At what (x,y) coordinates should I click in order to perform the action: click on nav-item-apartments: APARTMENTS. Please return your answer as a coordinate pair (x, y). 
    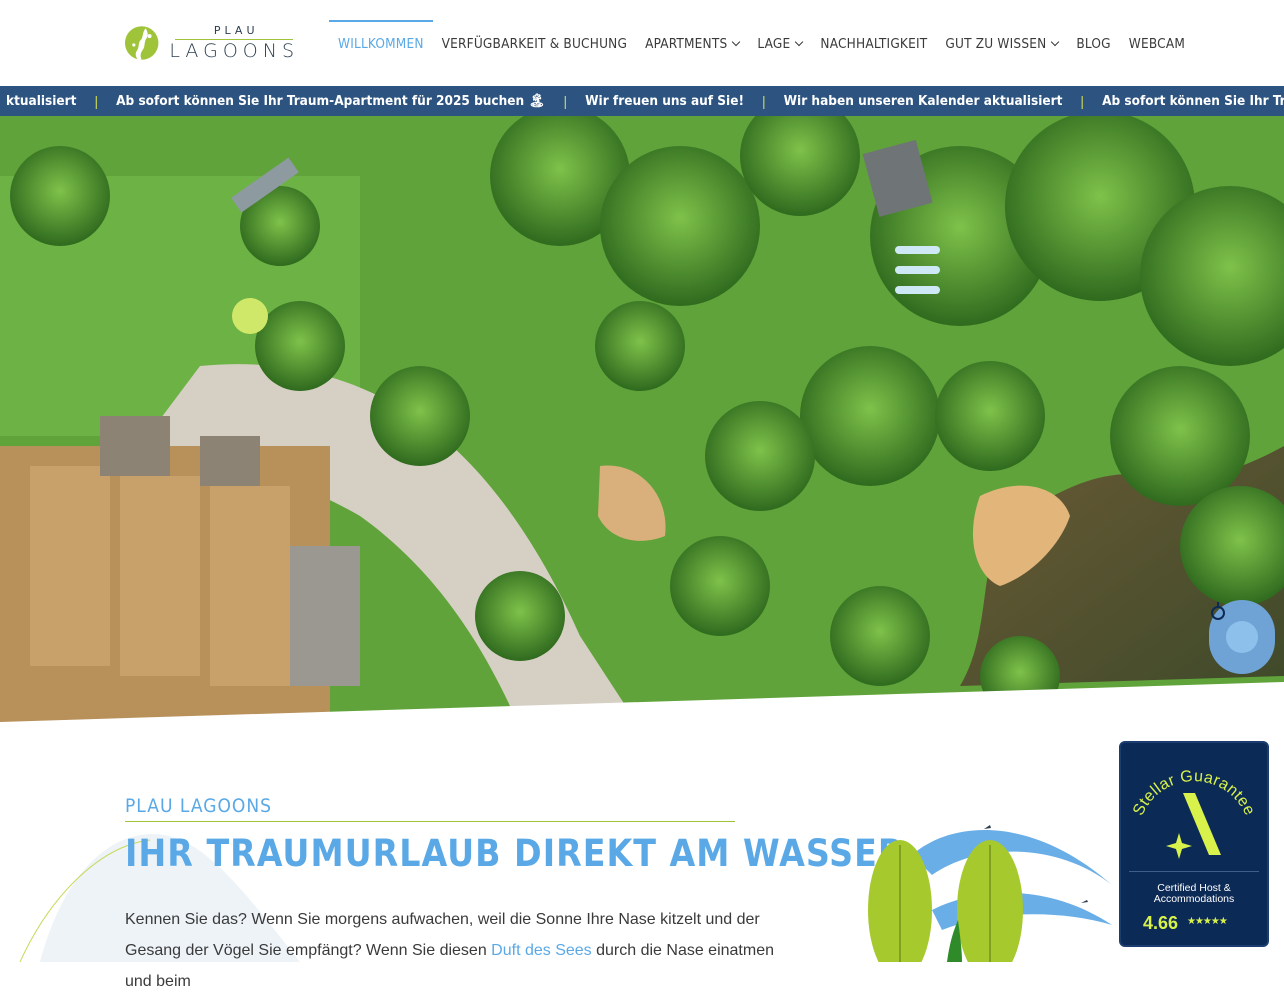
    Looking at the image, I should click on (692, 44).